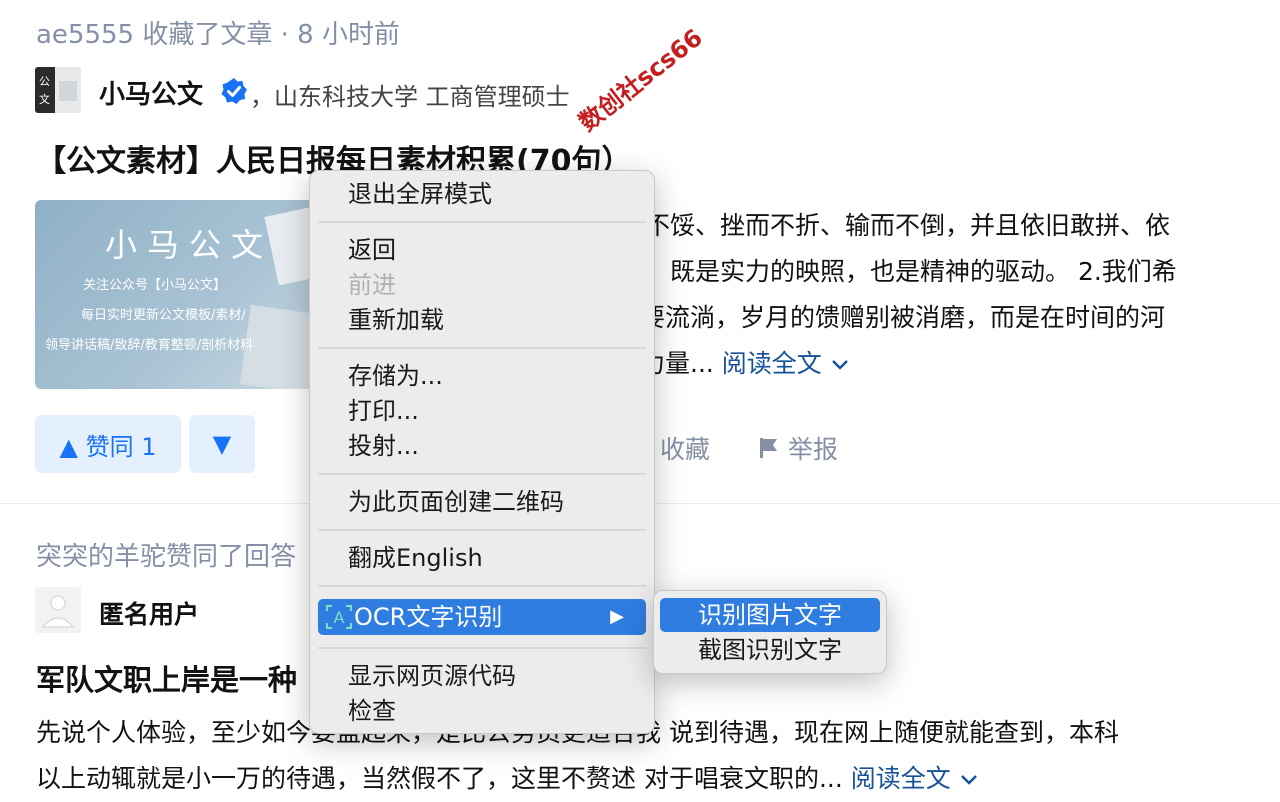 The width and height of the screenshot is (1280, 802). I want to click on read-more-link: 阅读全文, so click(786, 363).